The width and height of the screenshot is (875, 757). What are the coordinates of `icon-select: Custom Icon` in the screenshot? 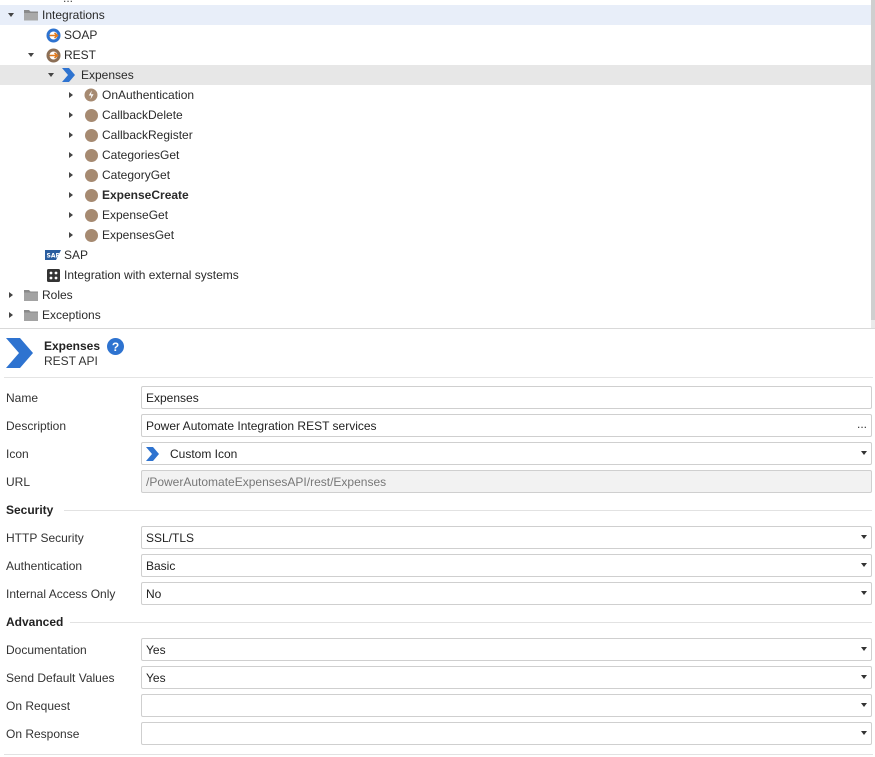 It's located at (506, 453).